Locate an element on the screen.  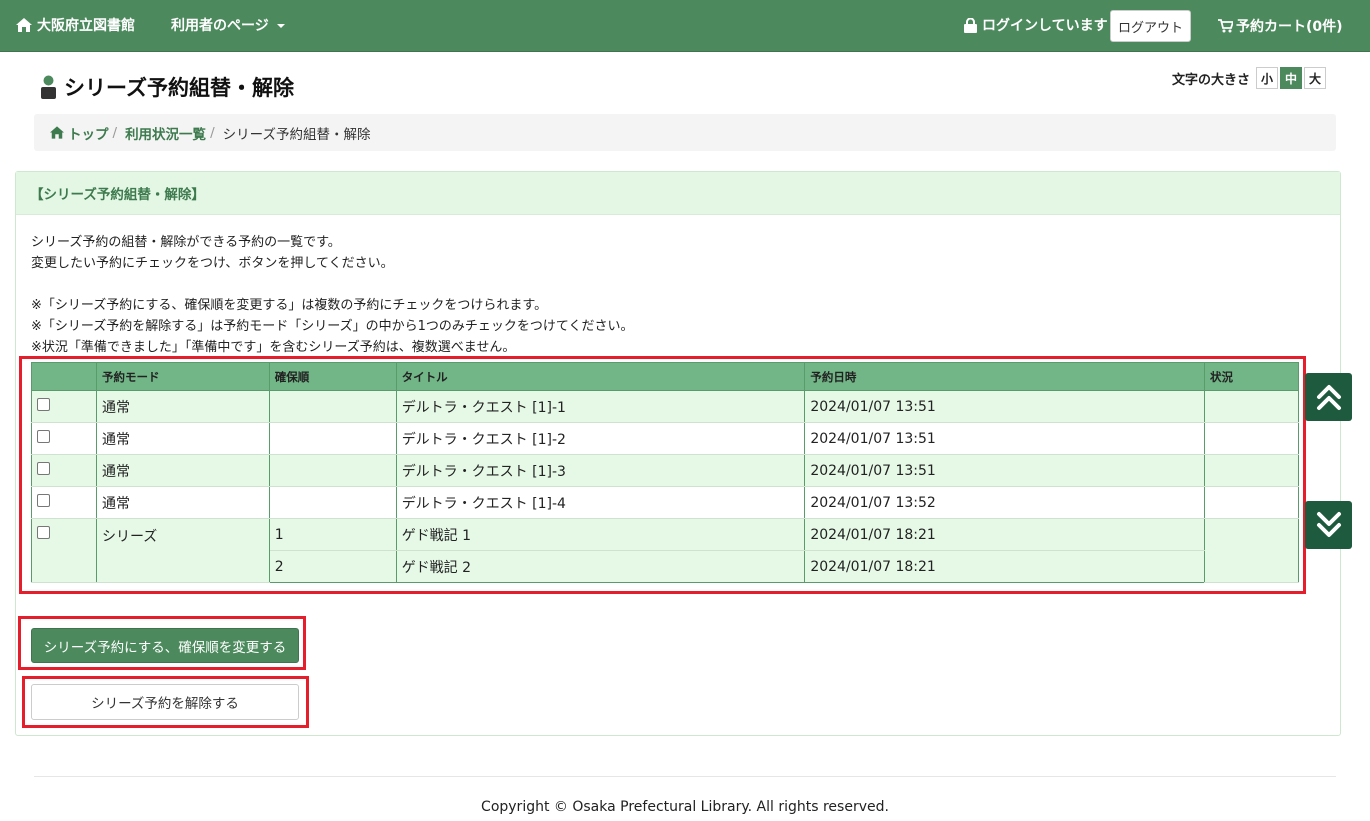
double-chevron-up-icon is located at coordinates (1328, 397).